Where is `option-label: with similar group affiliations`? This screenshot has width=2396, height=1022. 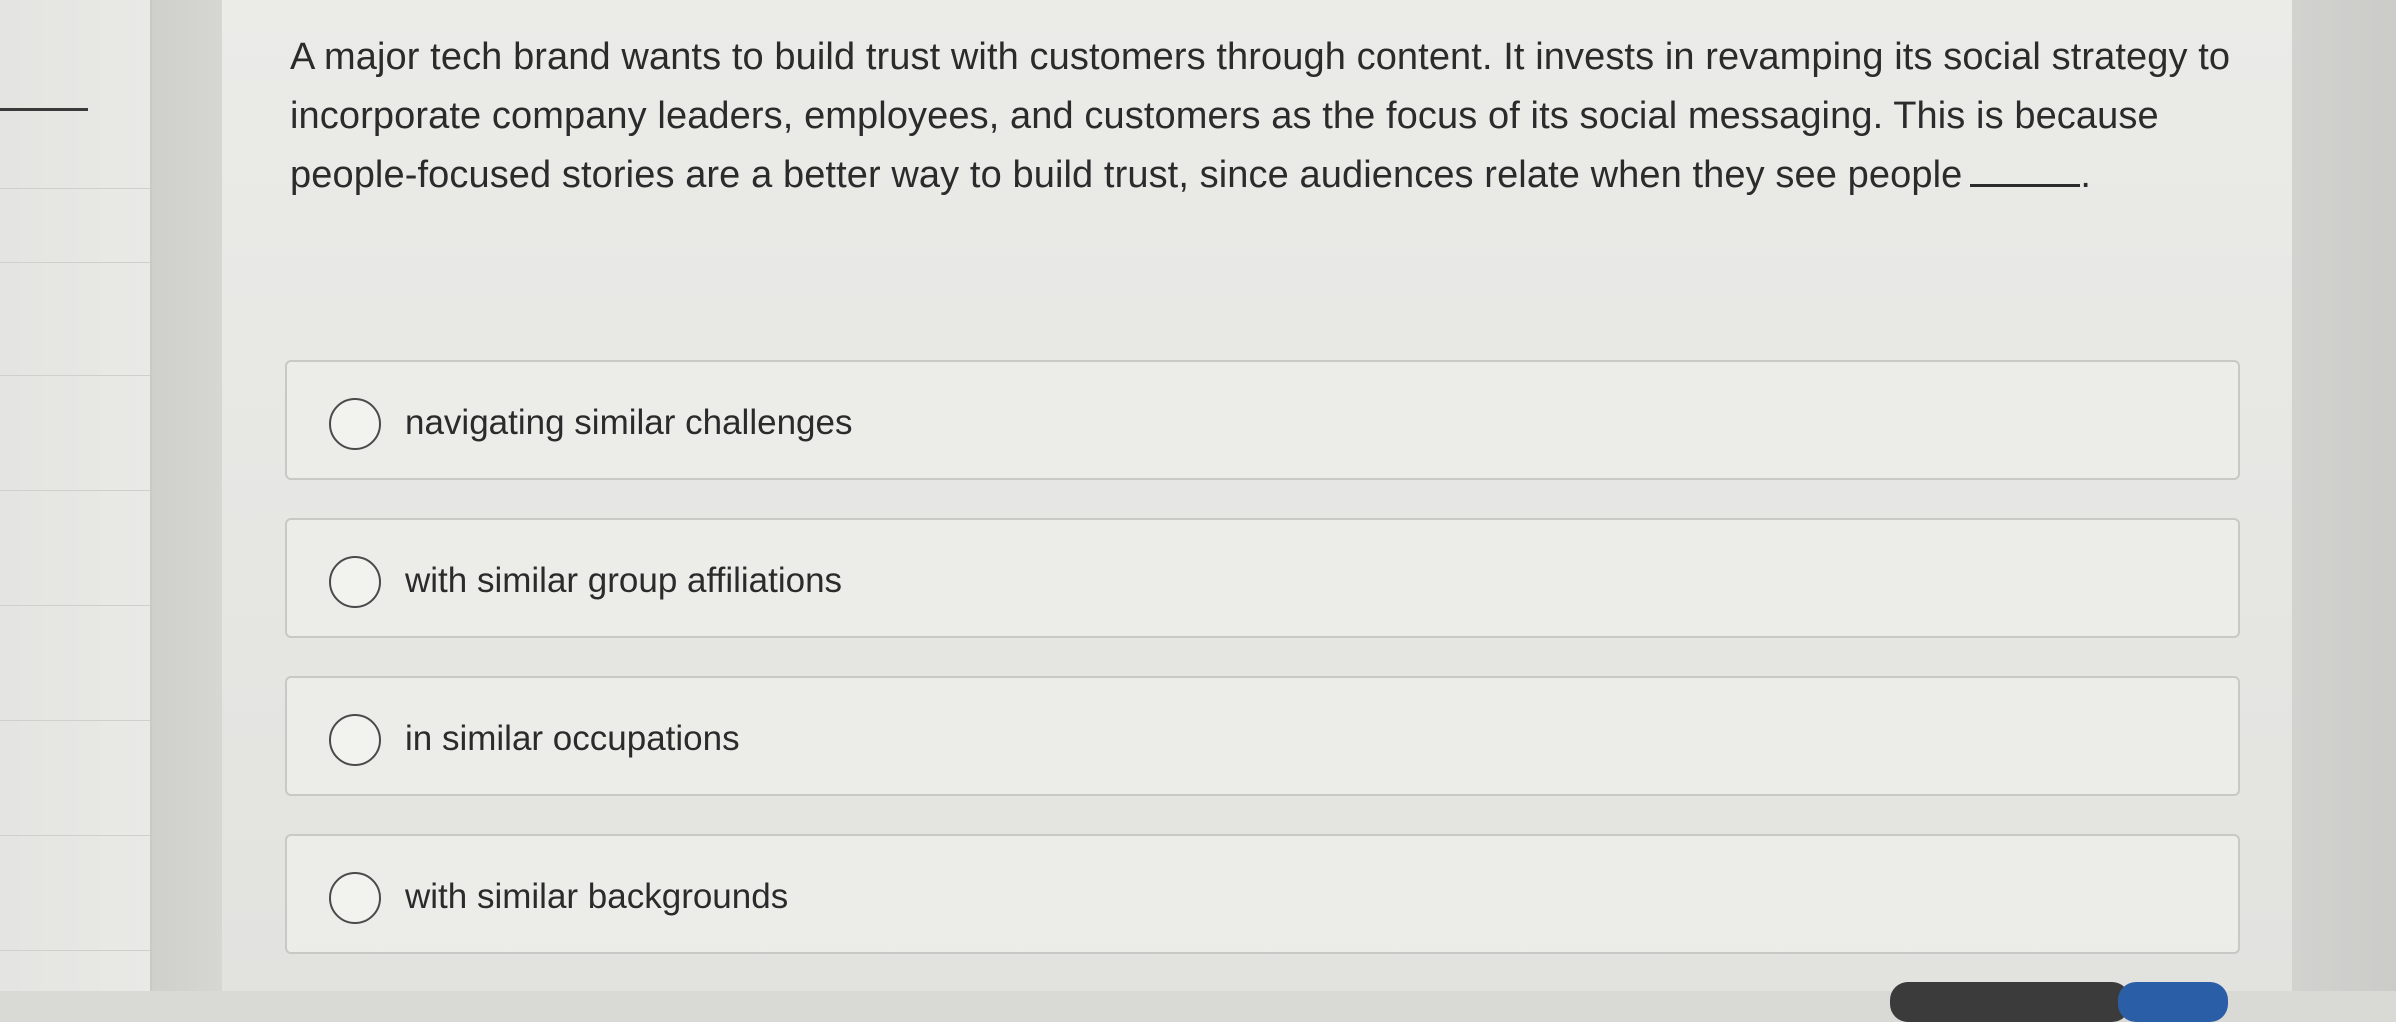 option-label: with similar group affiliations is located at coordinates (624, 580).